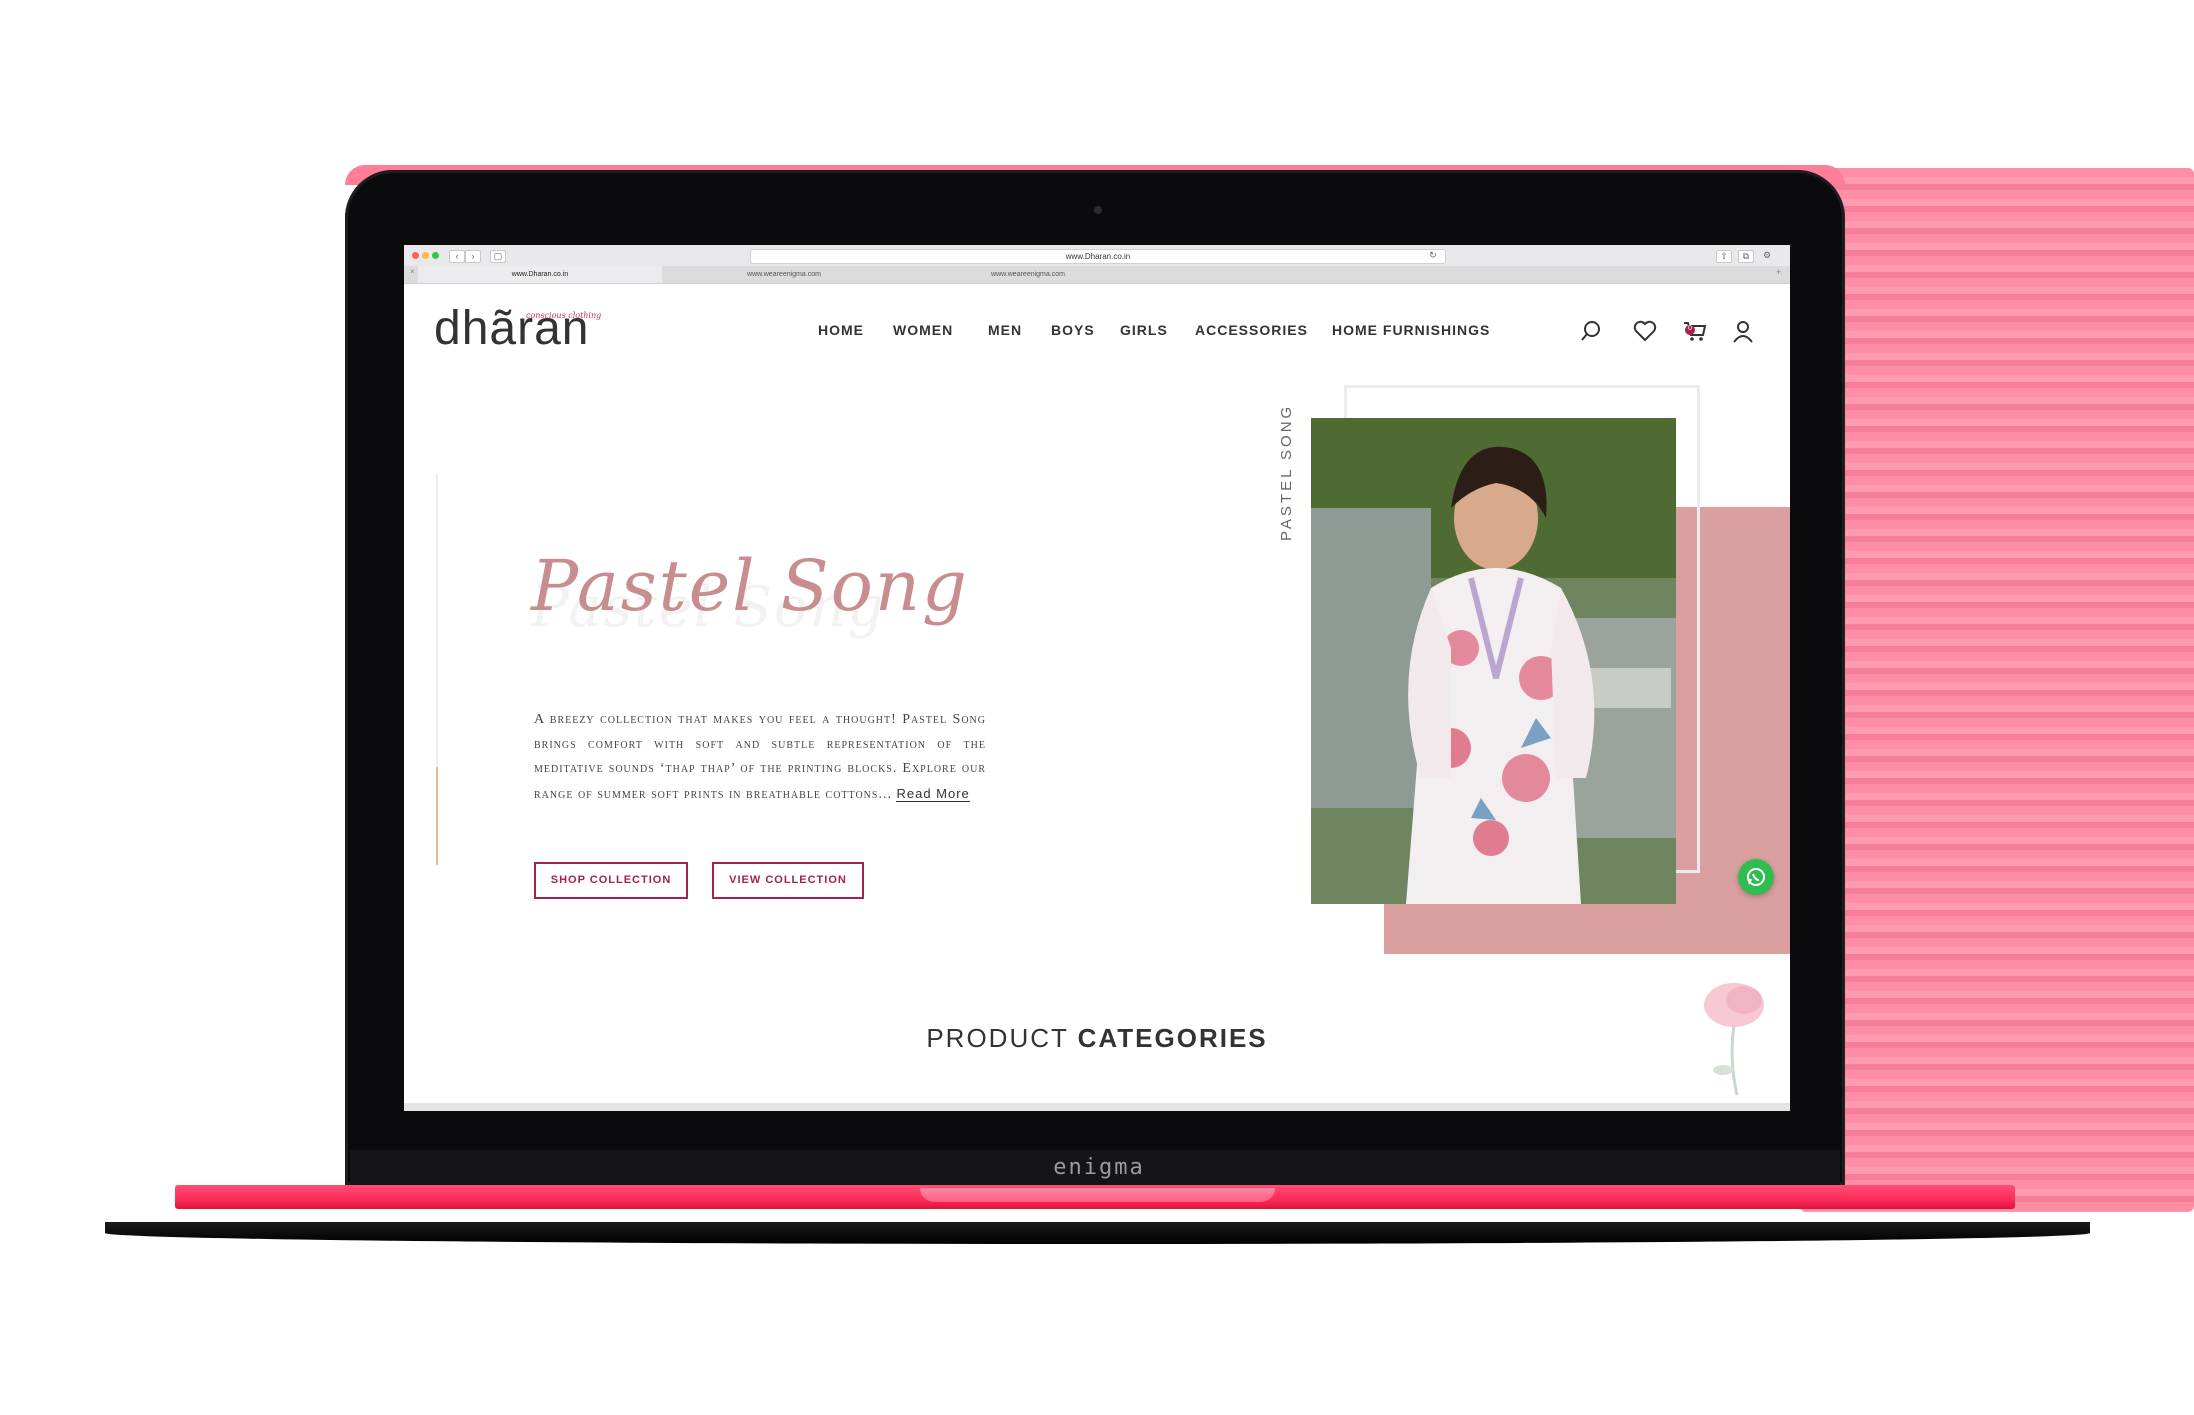 This screenshot has width=2194, height=1415. I want to click on nav-boys: BOYS, so click(1073, 330).